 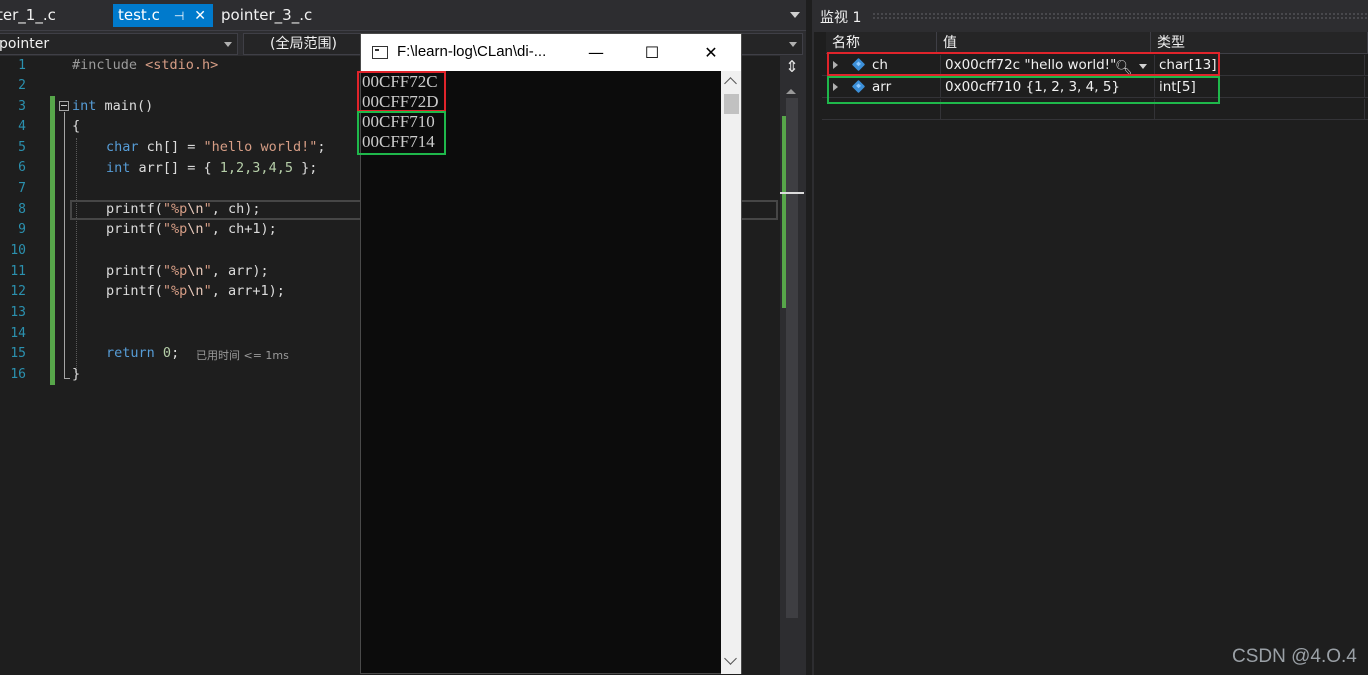 I want to click on line-number: 3, so click(x=22, y=106).